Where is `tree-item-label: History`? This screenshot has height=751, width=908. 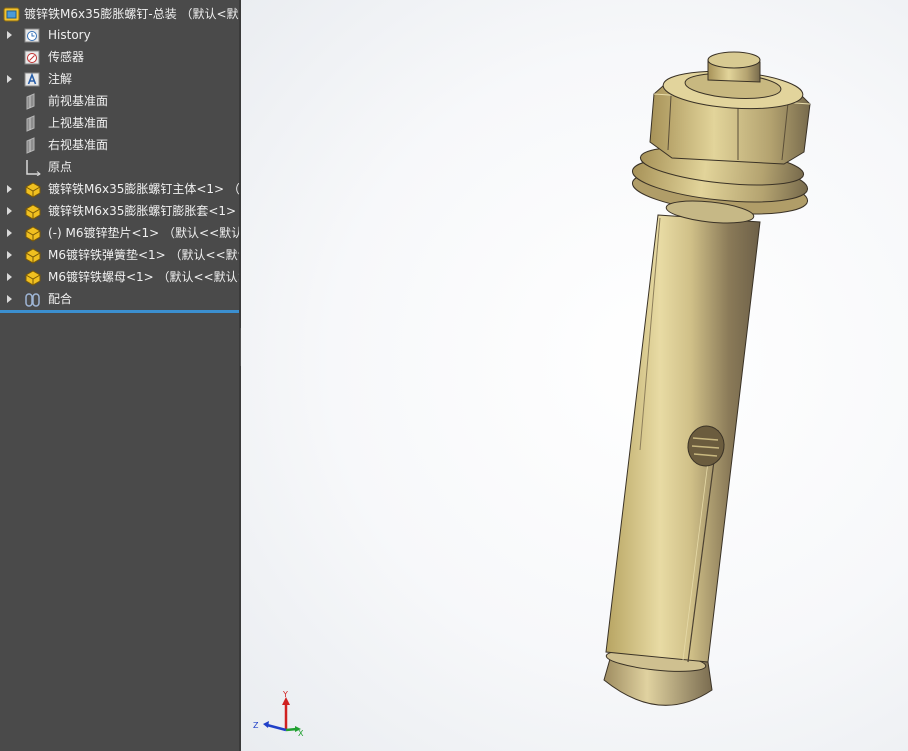
tree-item-label: History is located at coordinates (69, 35).